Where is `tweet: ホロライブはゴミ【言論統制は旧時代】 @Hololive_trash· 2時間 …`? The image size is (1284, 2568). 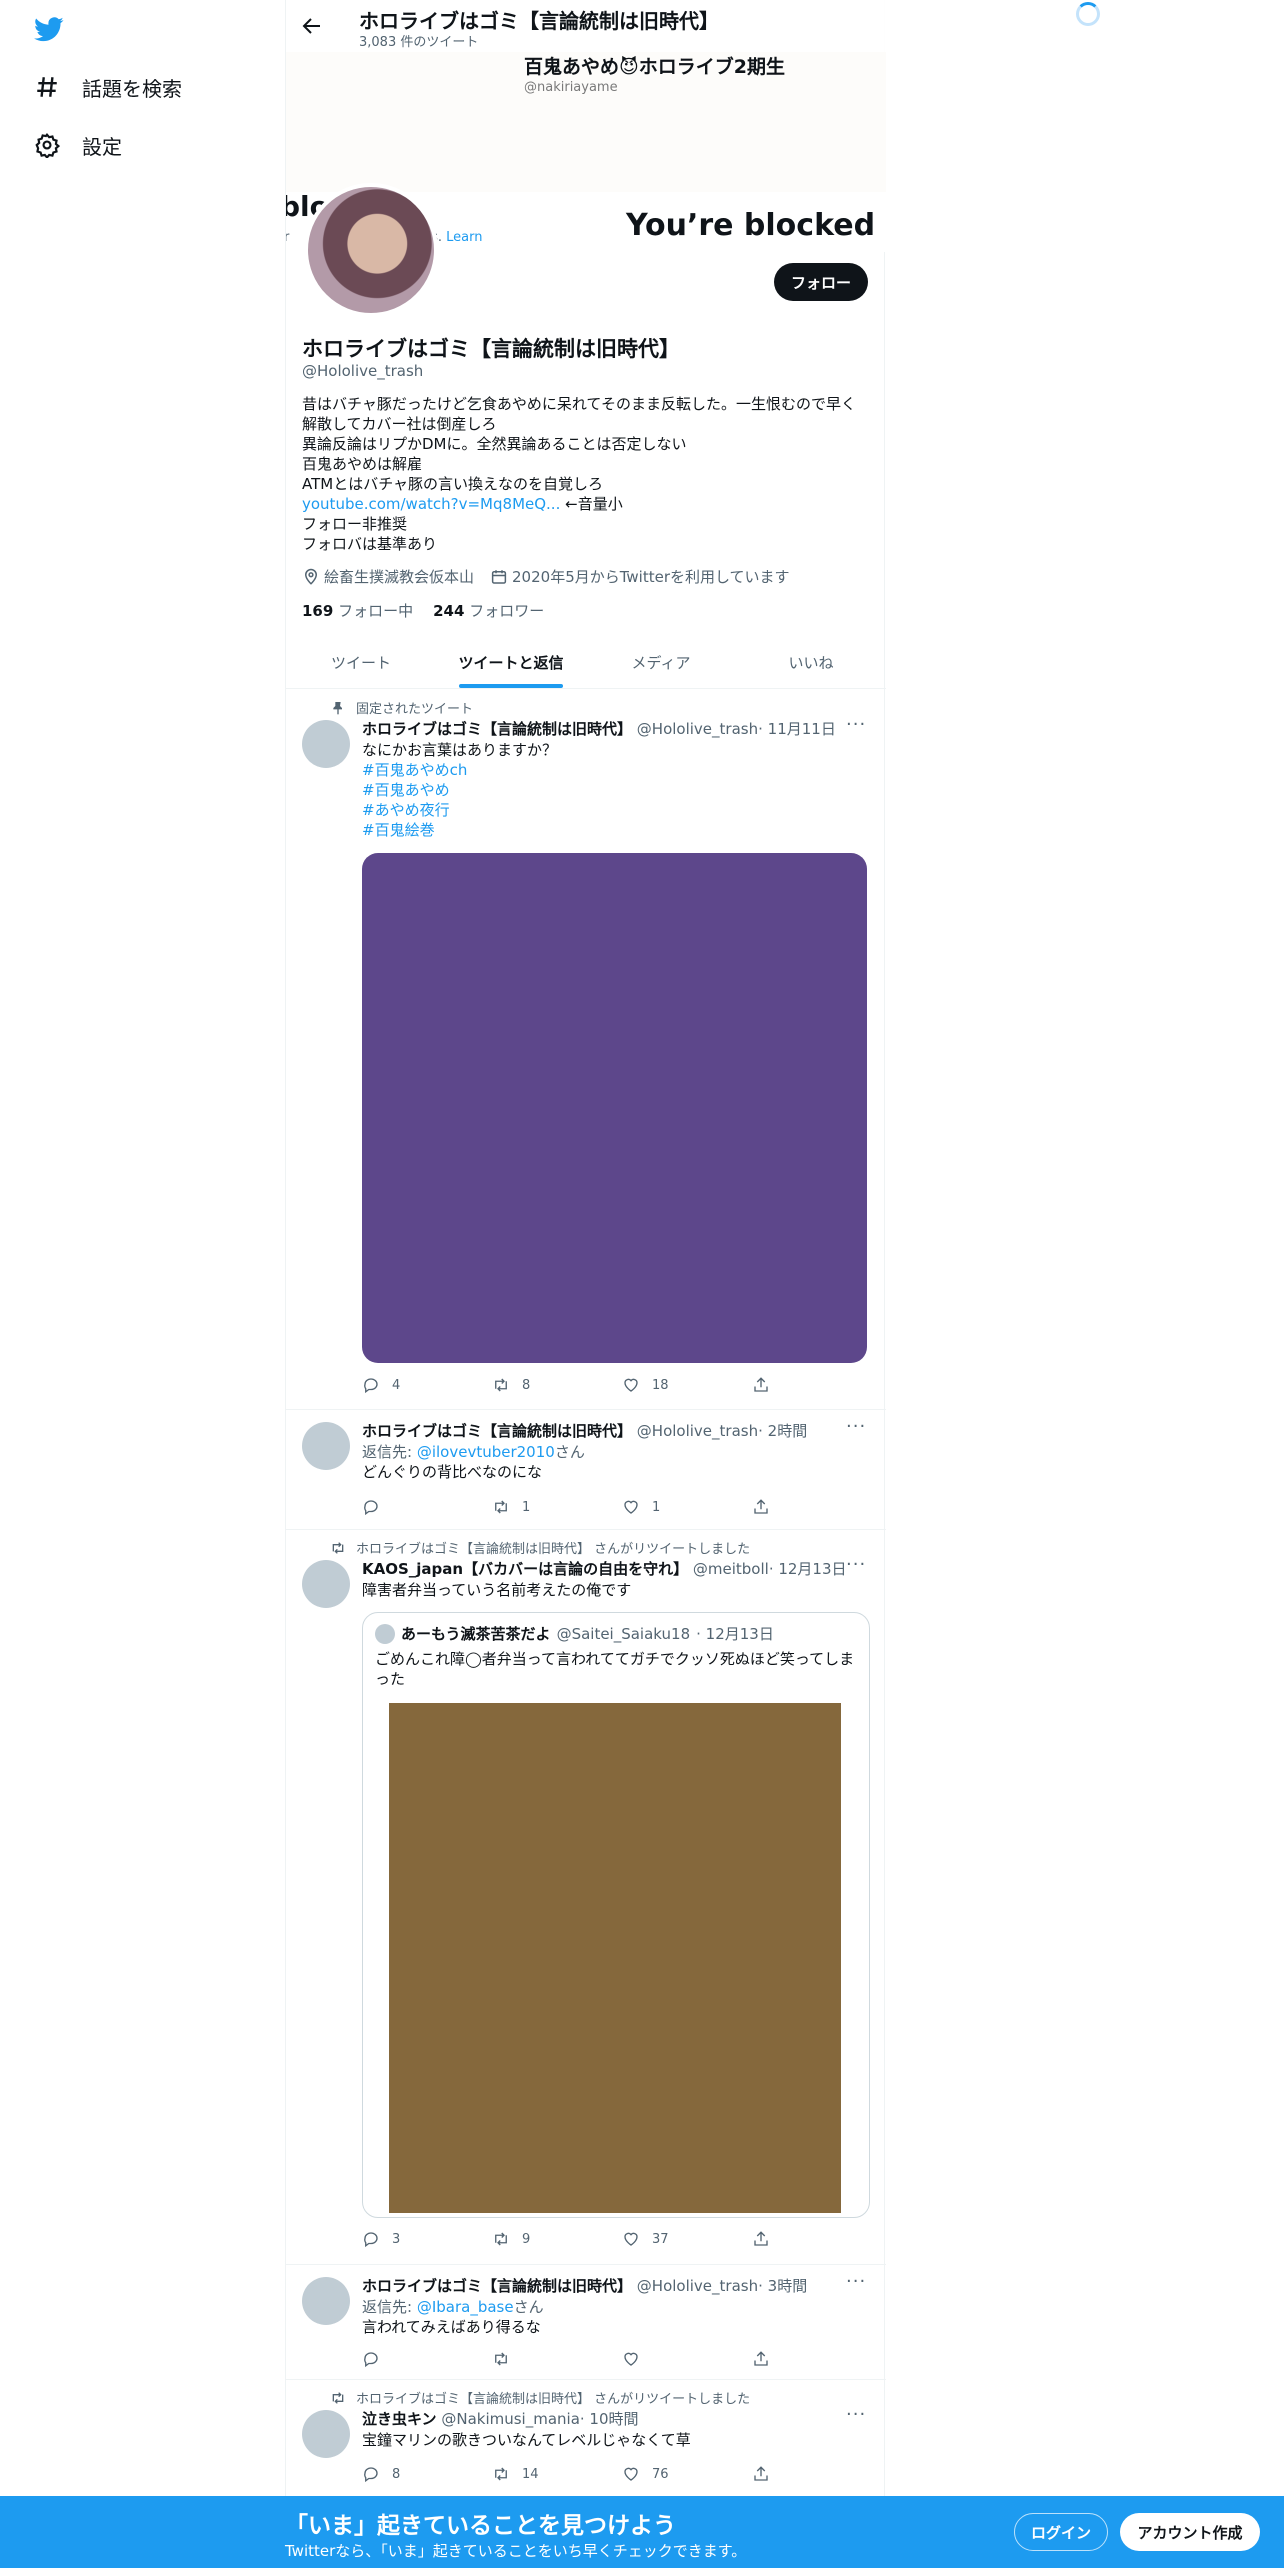
tweet: ホロライブはゴミ【言論統制は旧時代】 @Hololive_trash· 2時間 … is located at coordinates (586, 1470).